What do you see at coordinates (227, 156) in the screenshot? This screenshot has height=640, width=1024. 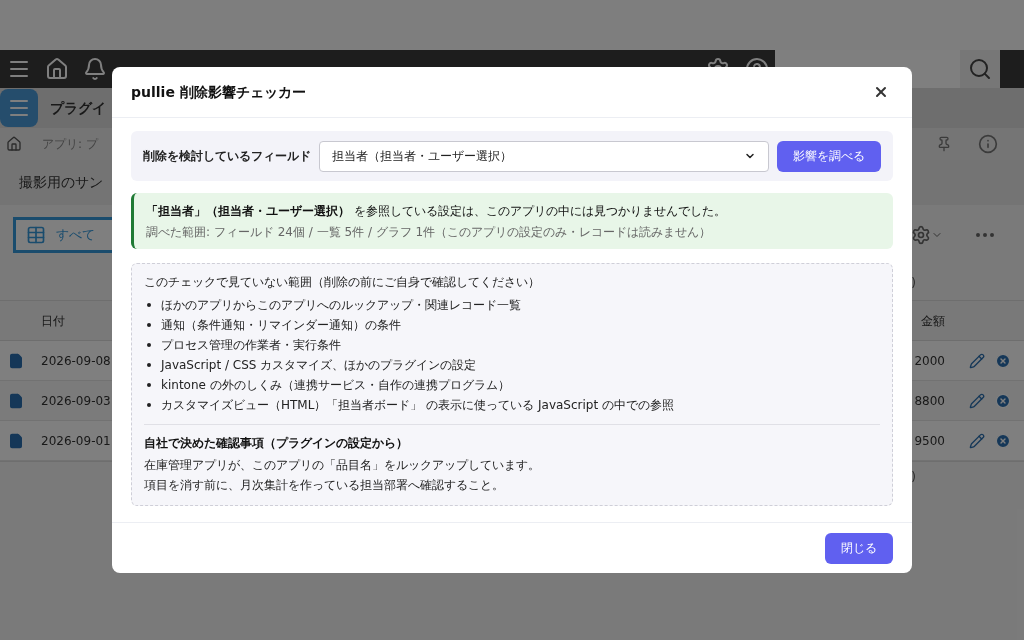 I see `field-label: 削除を検討しているフィールド` at bounding box center [227, 156].